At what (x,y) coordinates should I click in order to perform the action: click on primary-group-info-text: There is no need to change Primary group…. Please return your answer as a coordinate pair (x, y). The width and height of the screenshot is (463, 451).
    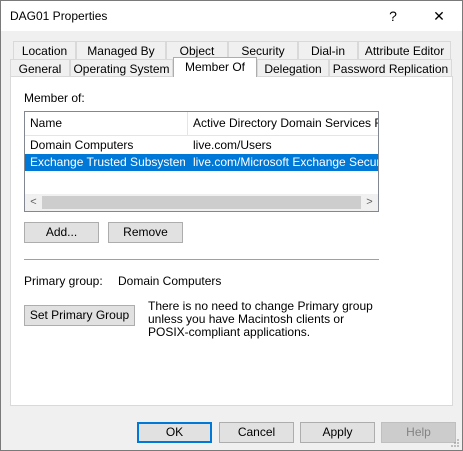
    Looking at the image, I should click on (260, 319).